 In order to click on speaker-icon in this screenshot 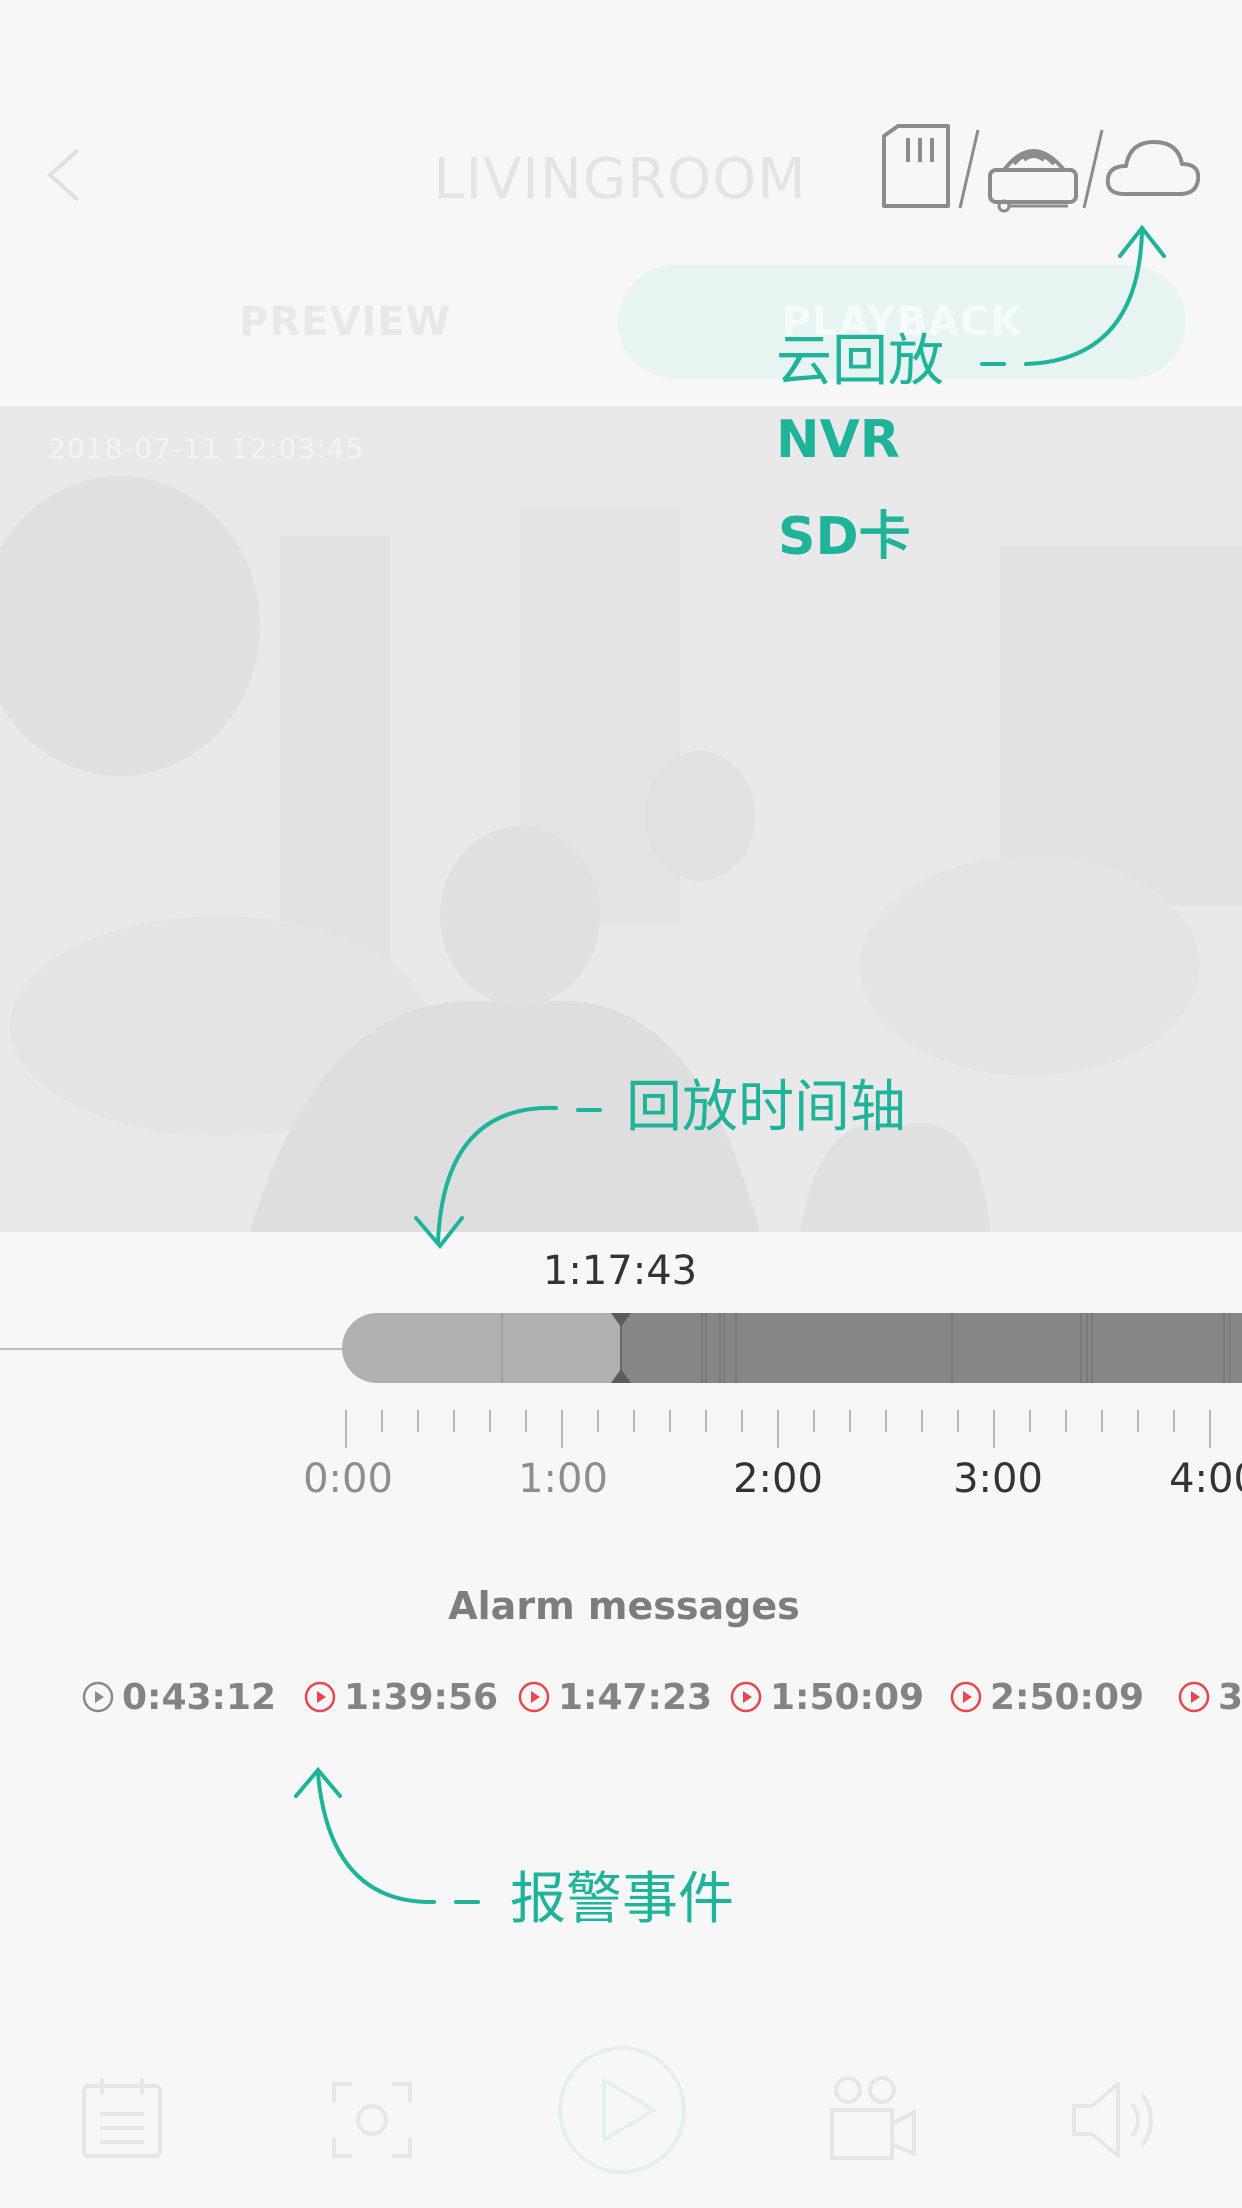, I will do `click(1115, 2120)`.